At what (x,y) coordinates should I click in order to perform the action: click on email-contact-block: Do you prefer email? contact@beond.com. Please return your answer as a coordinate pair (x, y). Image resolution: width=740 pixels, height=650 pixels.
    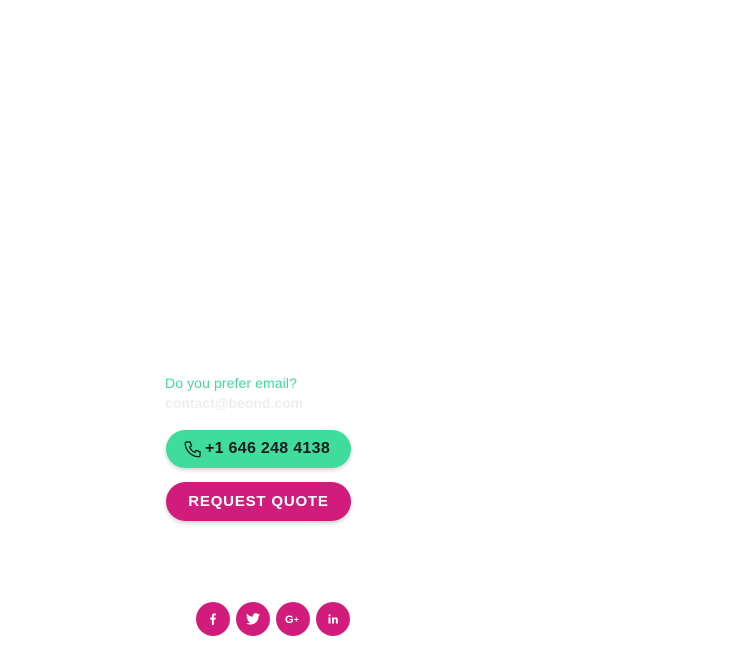
    Looking at the image, I should click on (265, 393).